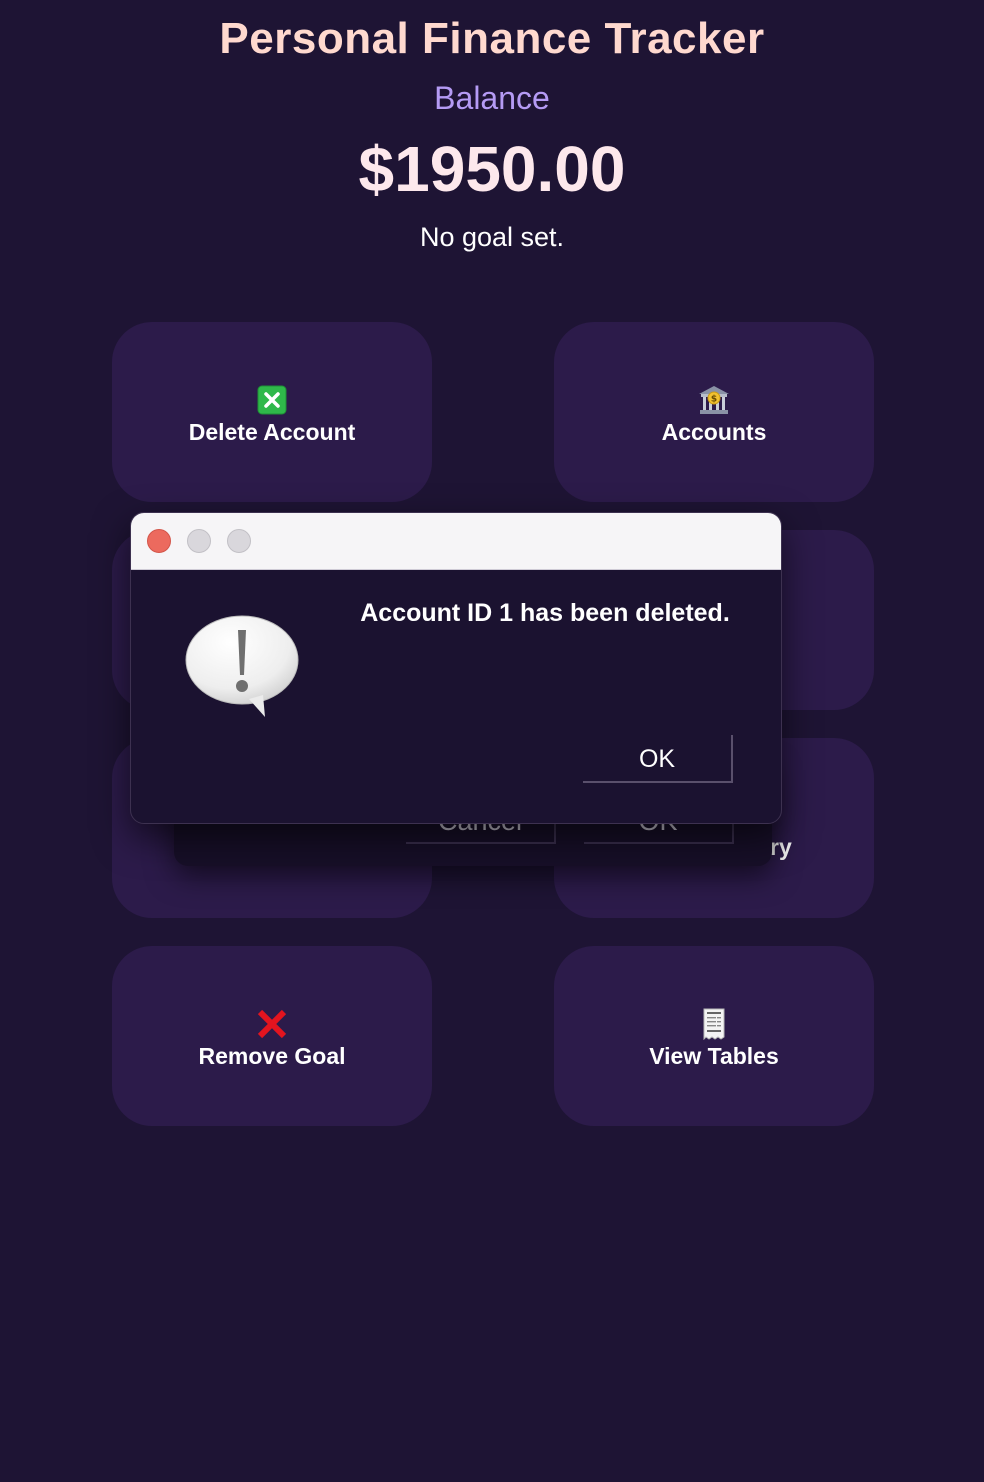  Describe the element at coordinates (658, 759) in the screenshot. I see `ok-button: OK` at that location.